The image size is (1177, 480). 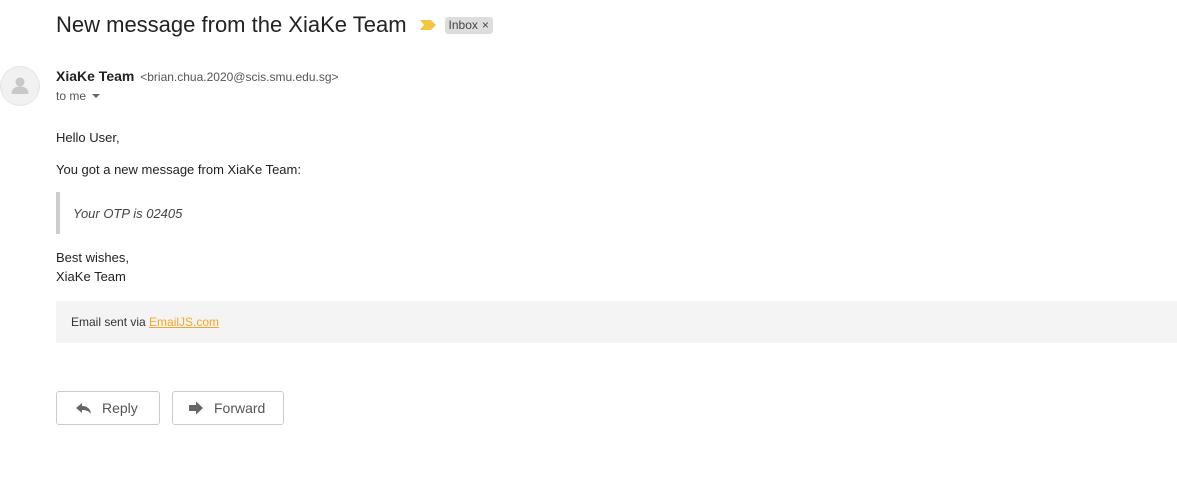 I want to click on recipient-label: to me, so click(x=71, y=96).